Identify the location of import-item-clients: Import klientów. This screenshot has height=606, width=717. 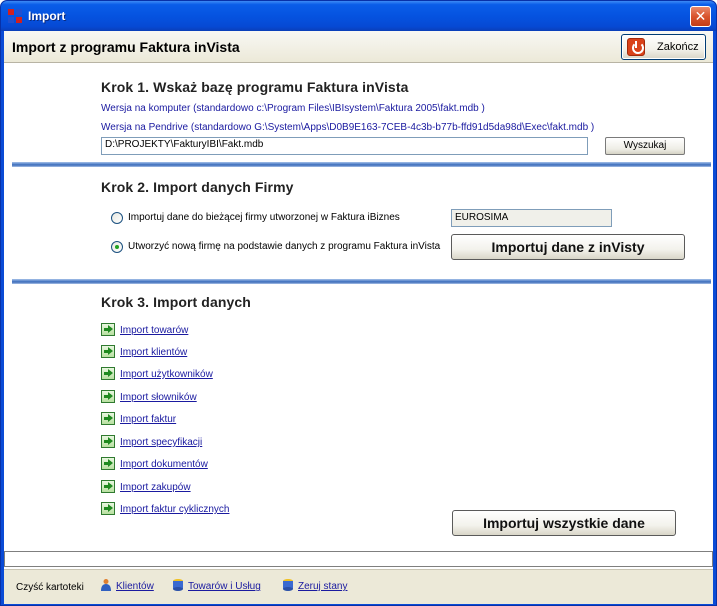
(201, 353).